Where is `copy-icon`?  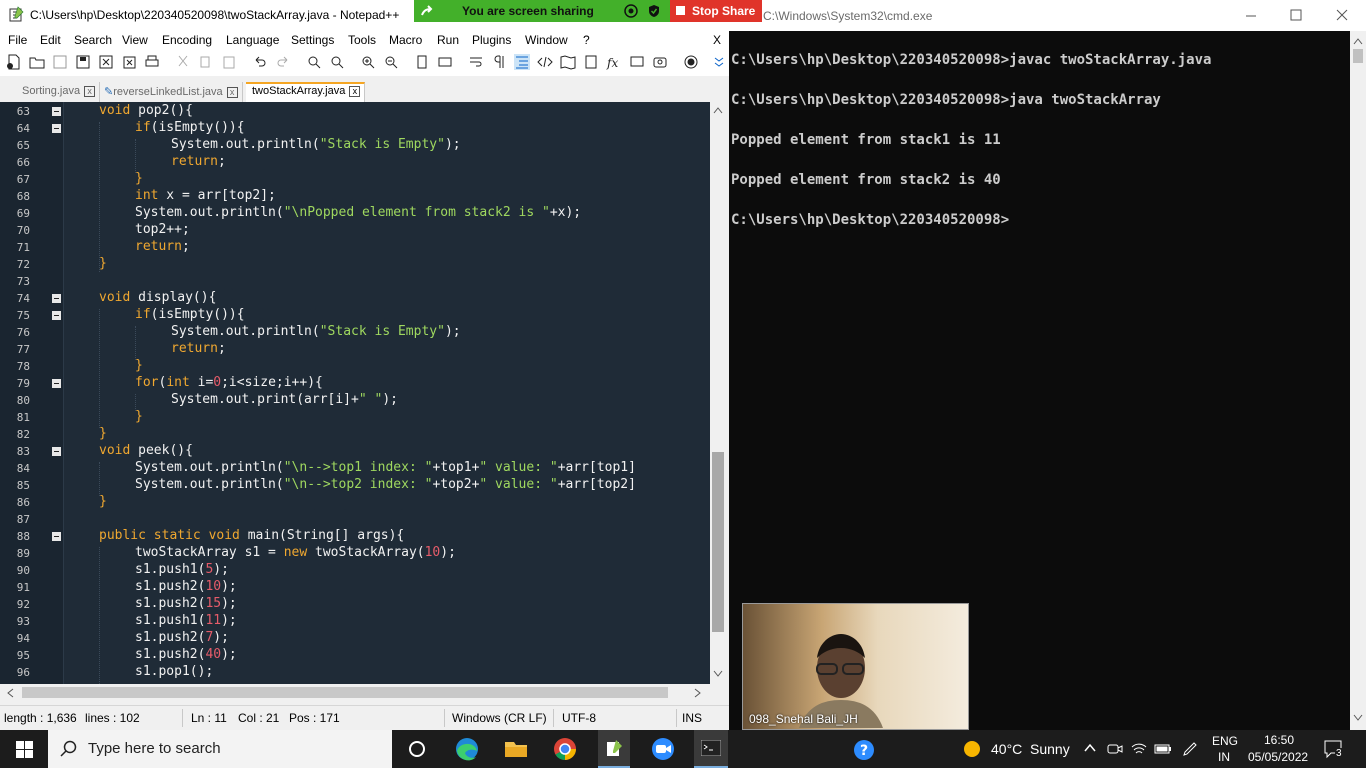 copy-icon is located at coordinates (206, 62).